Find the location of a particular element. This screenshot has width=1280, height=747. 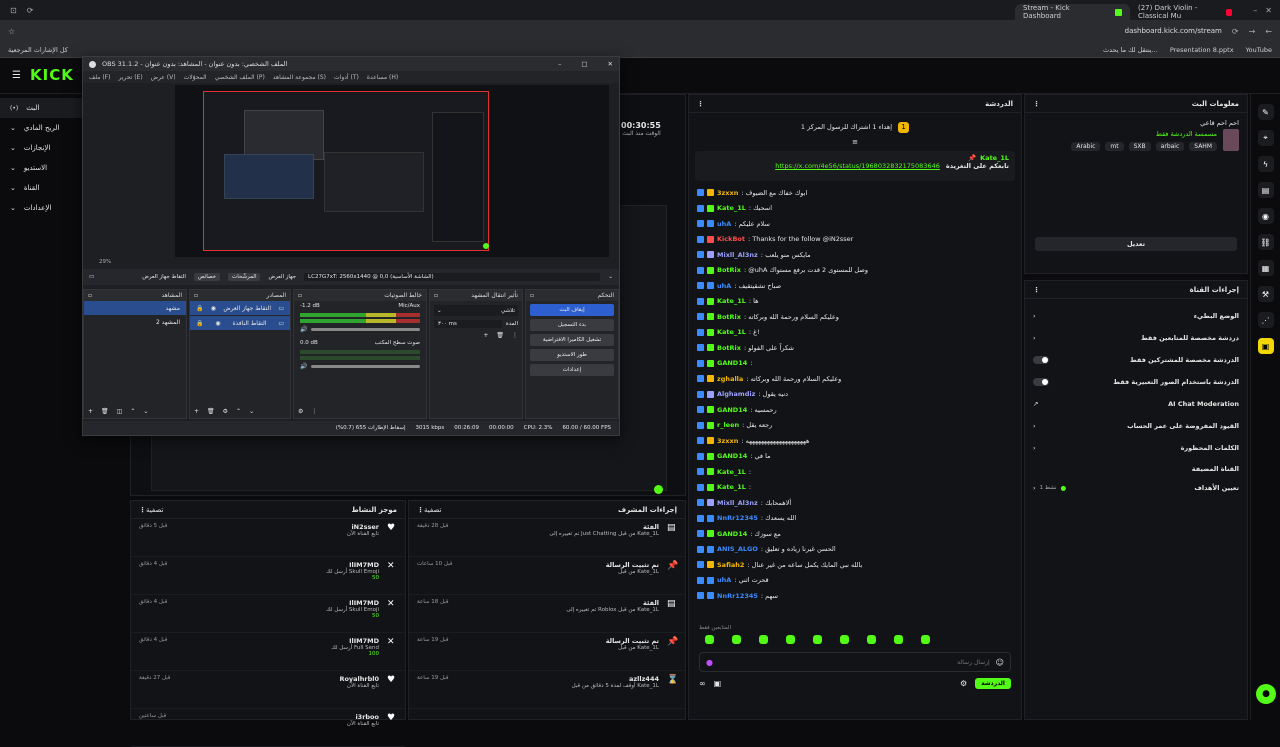

mic-volume-slider is located at coordinates (365, 329).